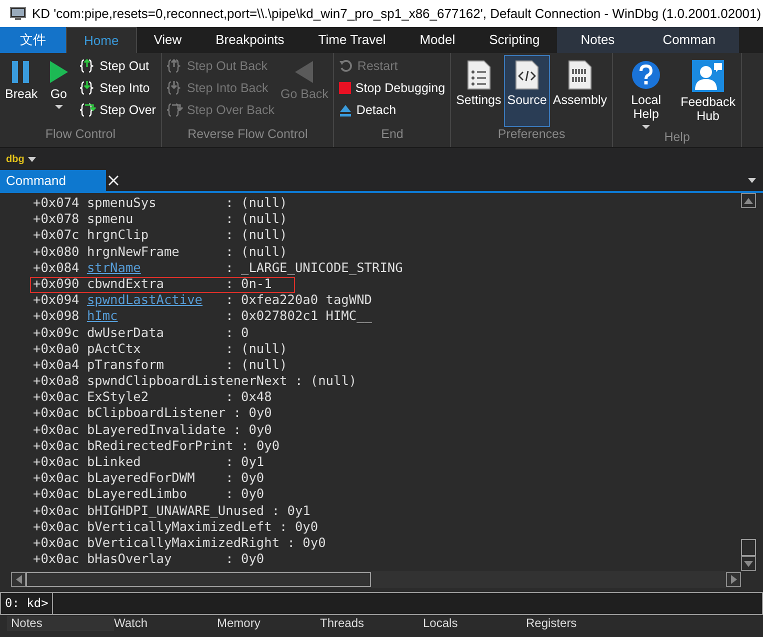 The image size is (763, 637). I want to click on ribbon-tab: Comman, so click(689, 40).